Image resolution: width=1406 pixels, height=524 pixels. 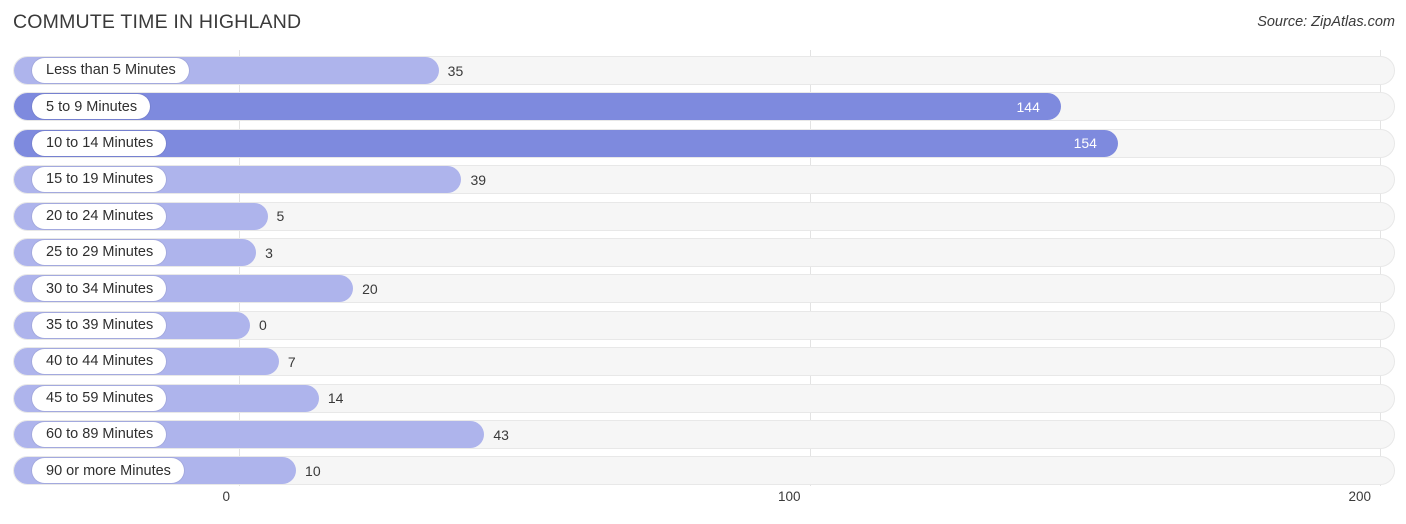 What do you see at coordinates (704, 289) in the screenshot?
I see `bar-row: 30 to 34 Minutes 20` at bounding box center [704, 289].